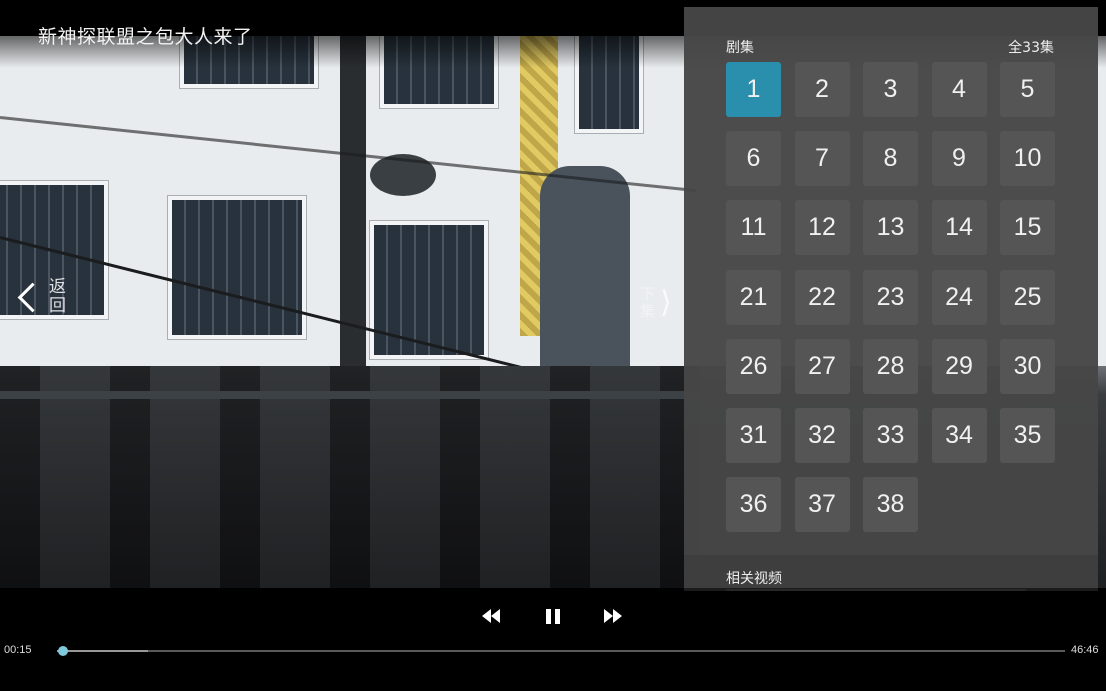 This screenshot has height=691, width=1106. I want to click on episode-button-30: 30, so click(1027, 366).